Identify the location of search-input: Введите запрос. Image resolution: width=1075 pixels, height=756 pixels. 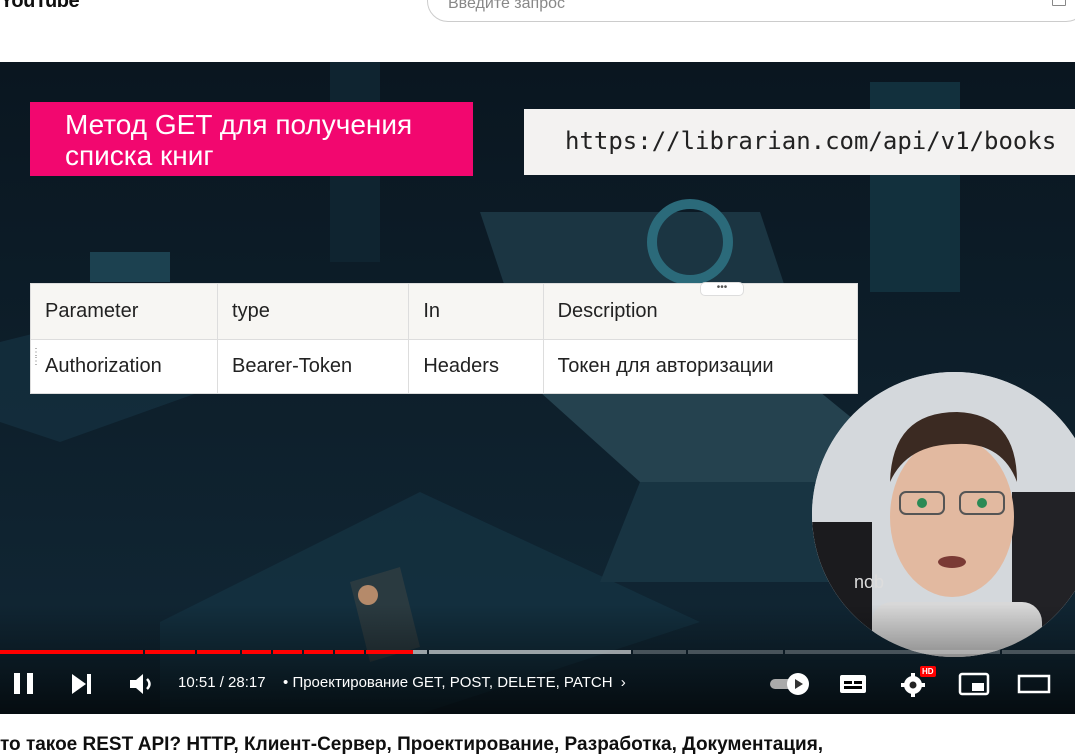
(751, 11).